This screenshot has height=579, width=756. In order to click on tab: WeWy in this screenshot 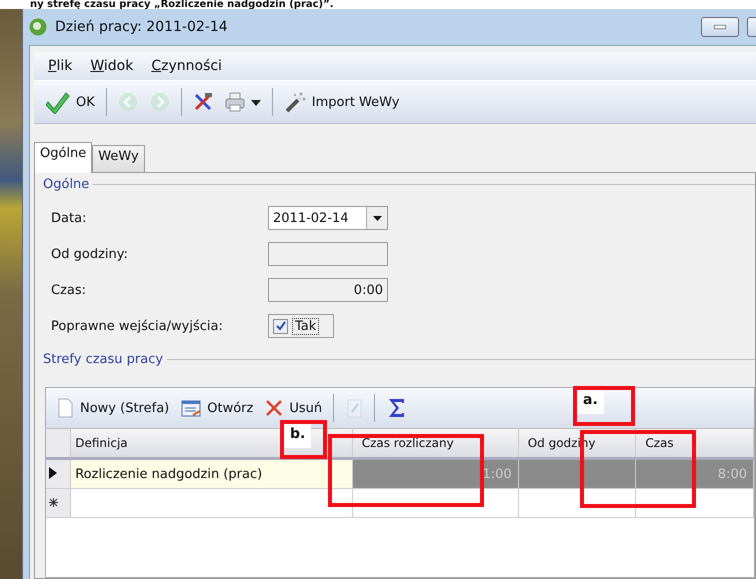, I will do `click(118, 158)`.